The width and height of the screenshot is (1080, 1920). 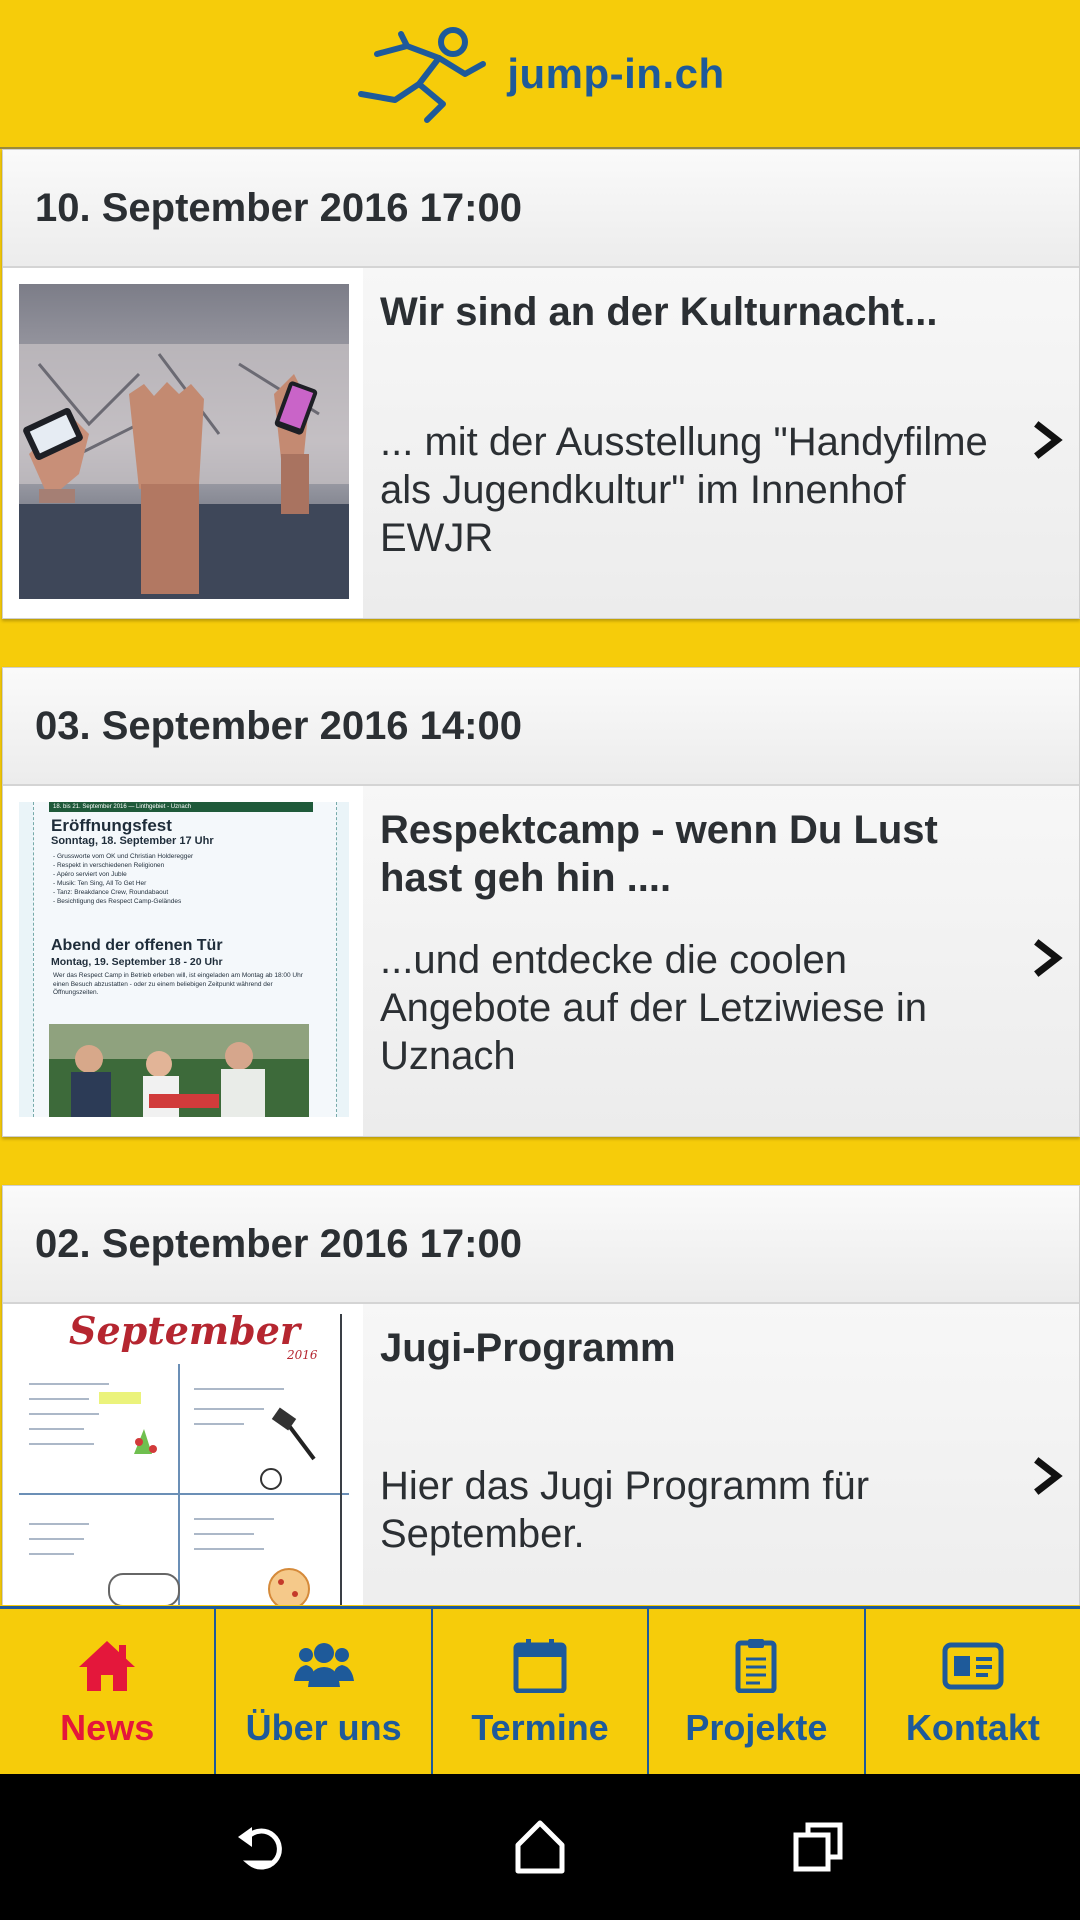 I want to click on news-date: 03. September 2016 14:00, so click(x=541, y=727).